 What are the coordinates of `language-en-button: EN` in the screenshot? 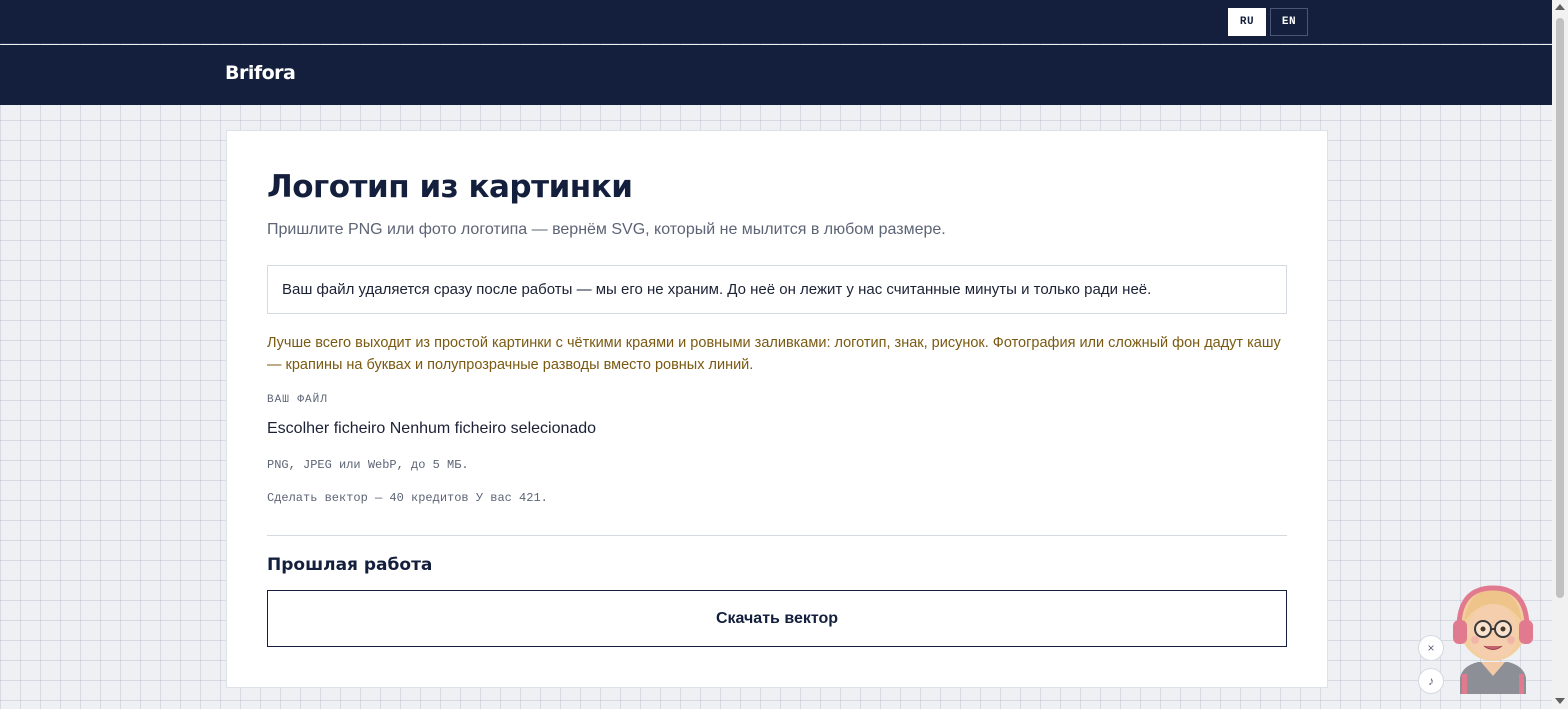 It's located at (1289, 22).